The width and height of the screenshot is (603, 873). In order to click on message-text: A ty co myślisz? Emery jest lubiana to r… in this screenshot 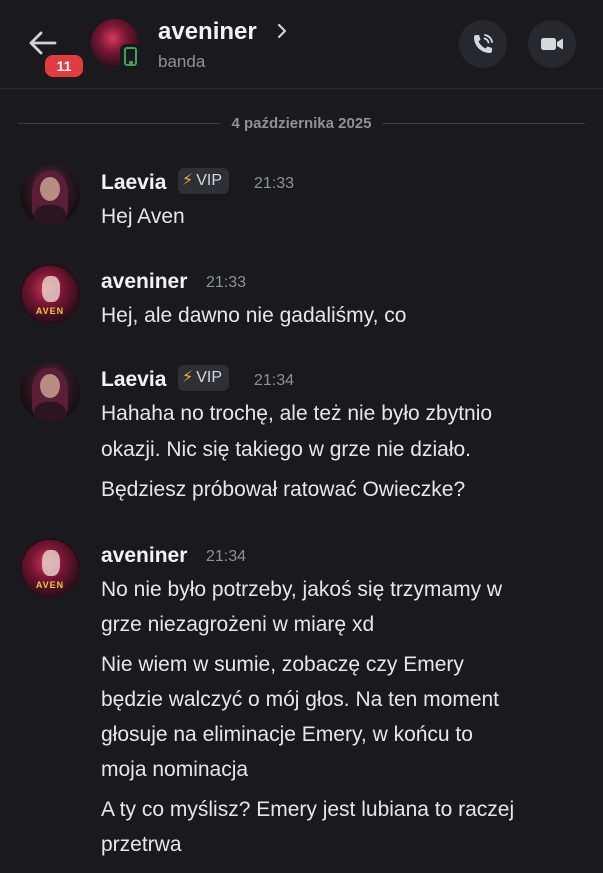, I will do `click(308, 809)`.